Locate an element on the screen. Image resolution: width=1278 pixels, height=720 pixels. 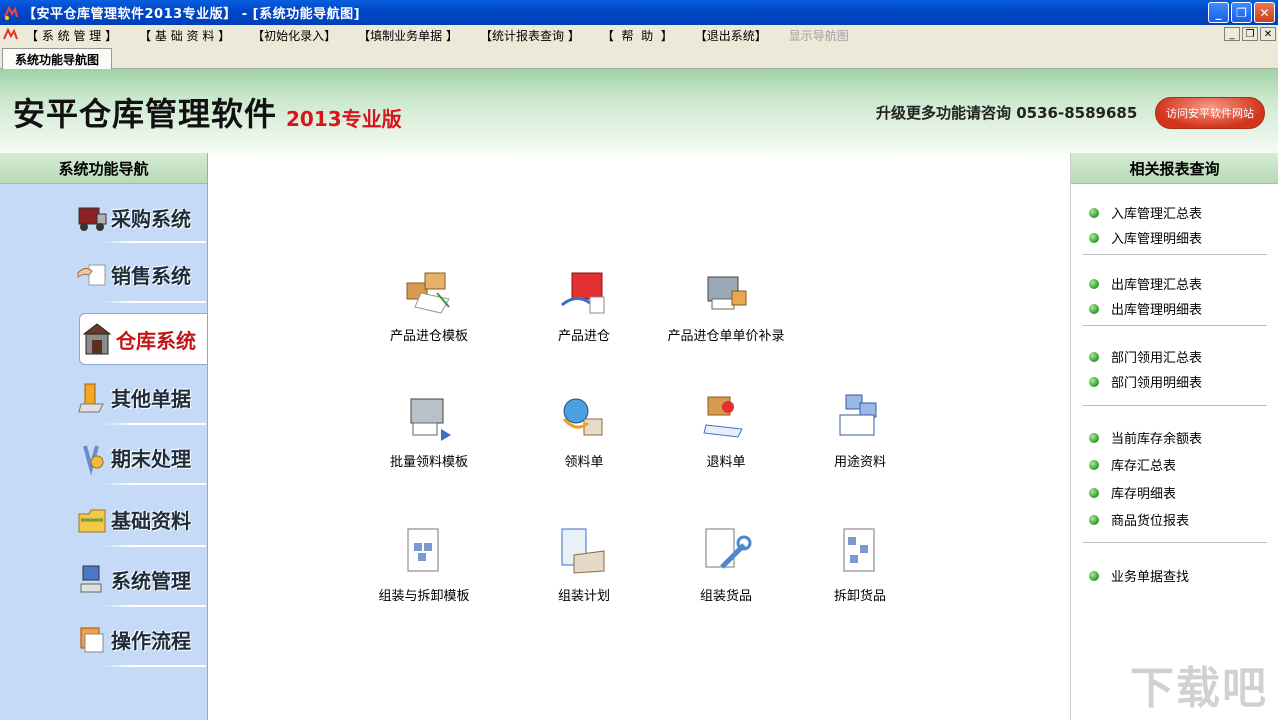
menu-report-query: 【统计报表查询 】 is located at coordinates (530, 35).